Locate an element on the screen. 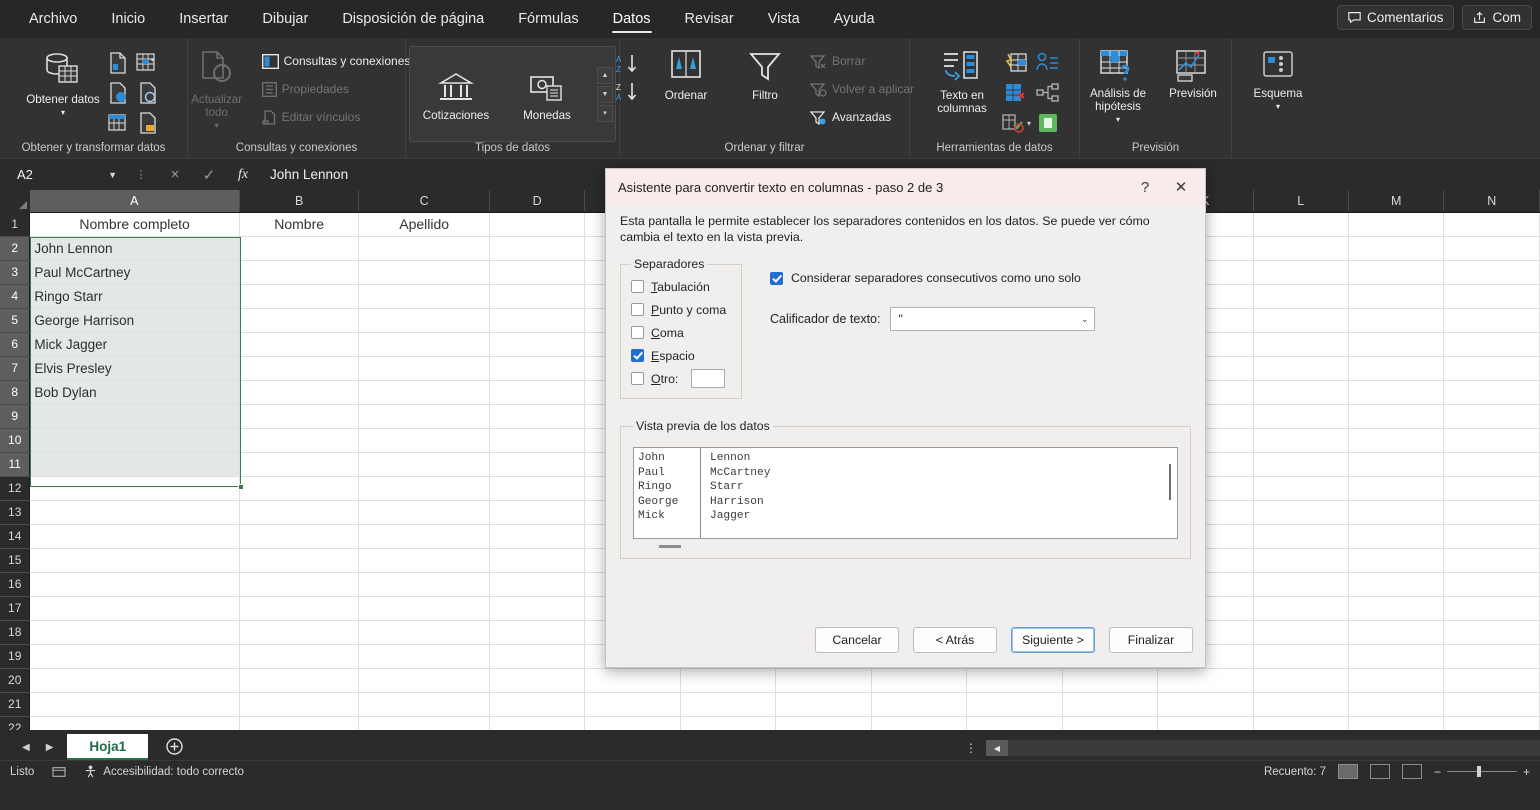 The width and height of the screenshot is (1540, 810). cell-A4: Ringo Starr is located at coordinates (134, 296).